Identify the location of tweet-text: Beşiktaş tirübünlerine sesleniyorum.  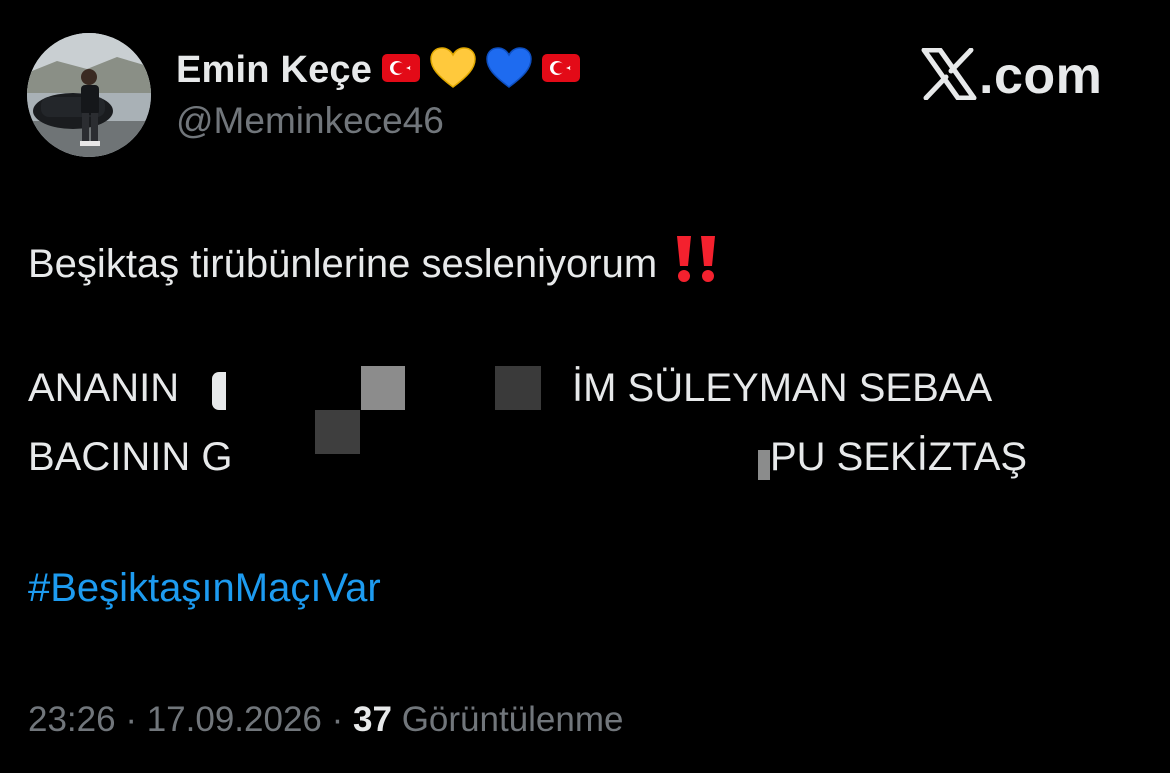
(343, 263).